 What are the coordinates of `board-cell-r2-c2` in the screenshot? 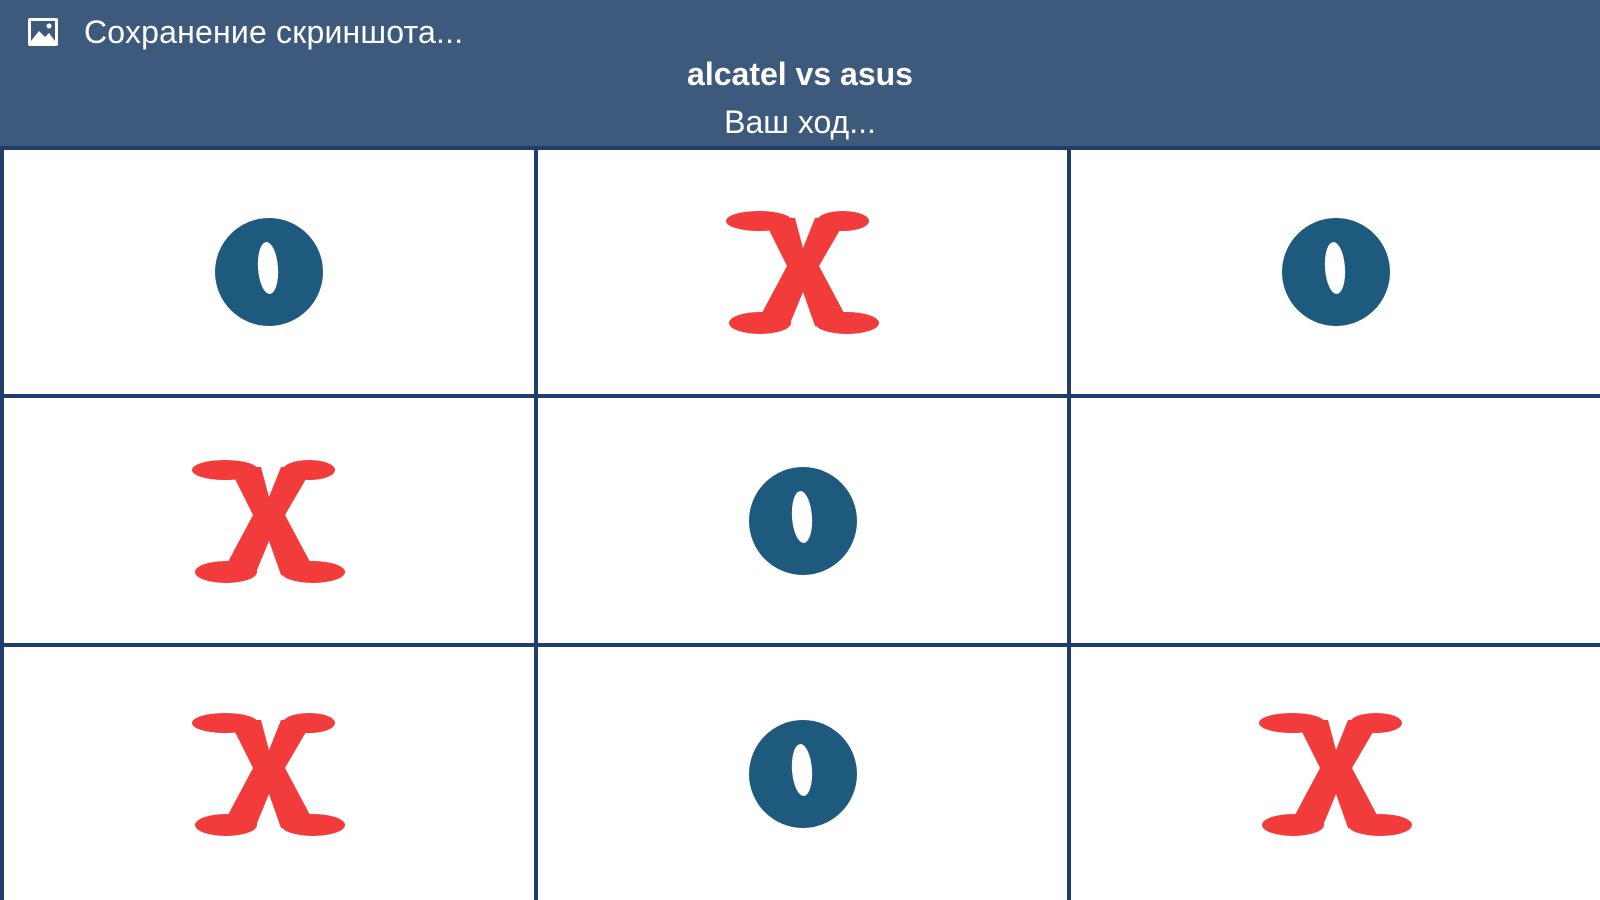 It's located at (802, 520).